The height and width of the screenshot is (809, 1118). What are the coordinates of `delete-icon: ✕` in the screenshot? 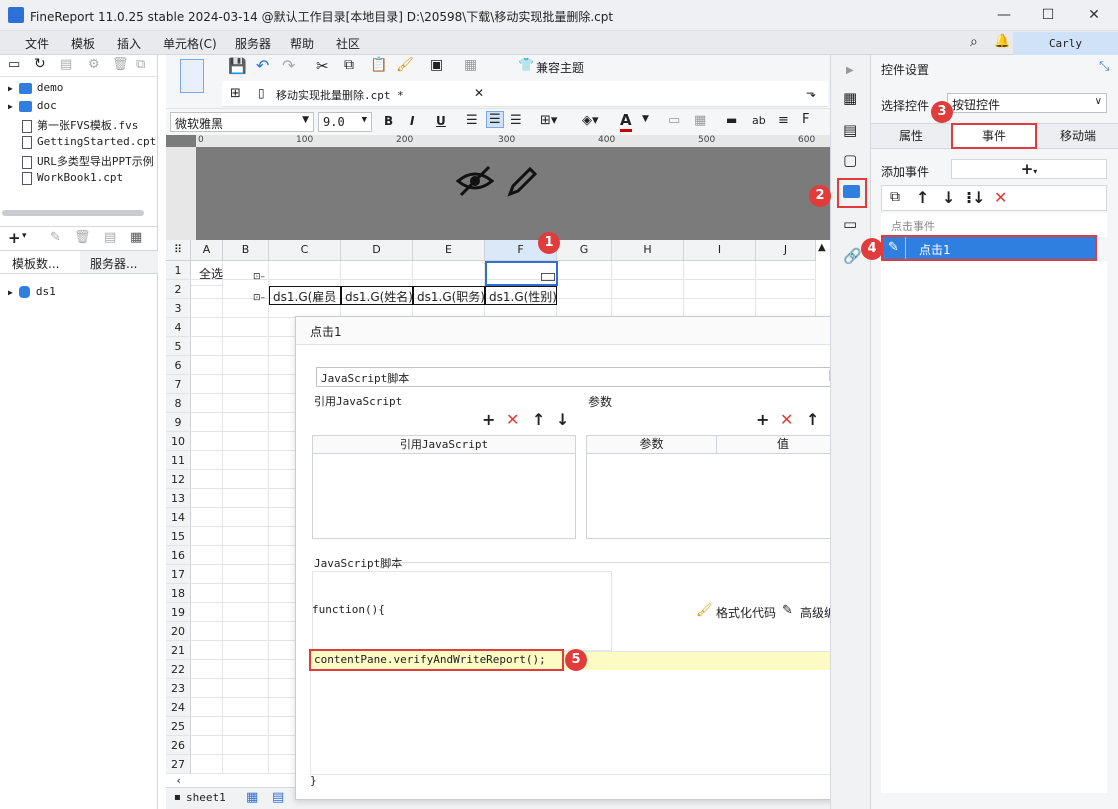 It's located at (512, 420).